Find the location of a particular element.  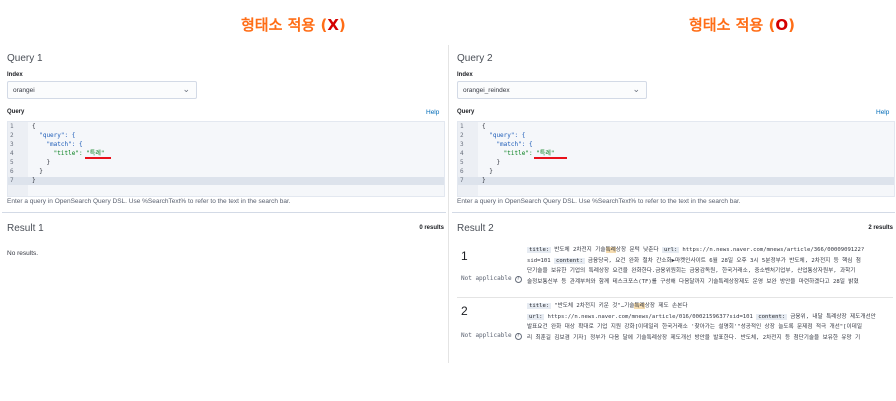

result-count: 0 results is located at coordinates (431, 228).